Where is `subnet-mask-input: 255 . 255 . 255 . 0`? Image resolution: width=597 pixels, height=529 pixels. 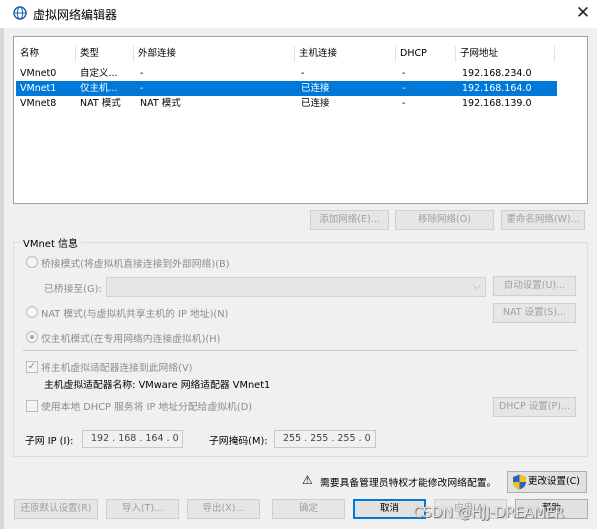 subnet-mask-input: 255 . 255 . 255 . 0 is located at coordinates (325, 439).